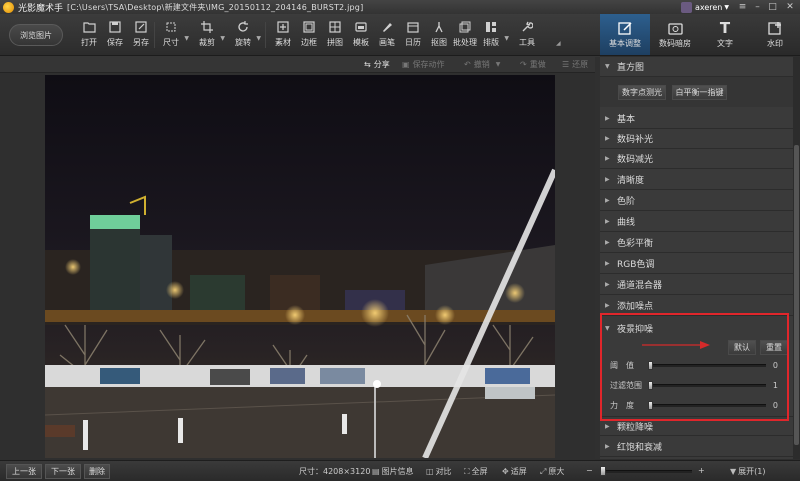  What do you see at coordinates (772, 7) in the screenshot?
I see `maximize-button: □` at bounding box center [772, 7].